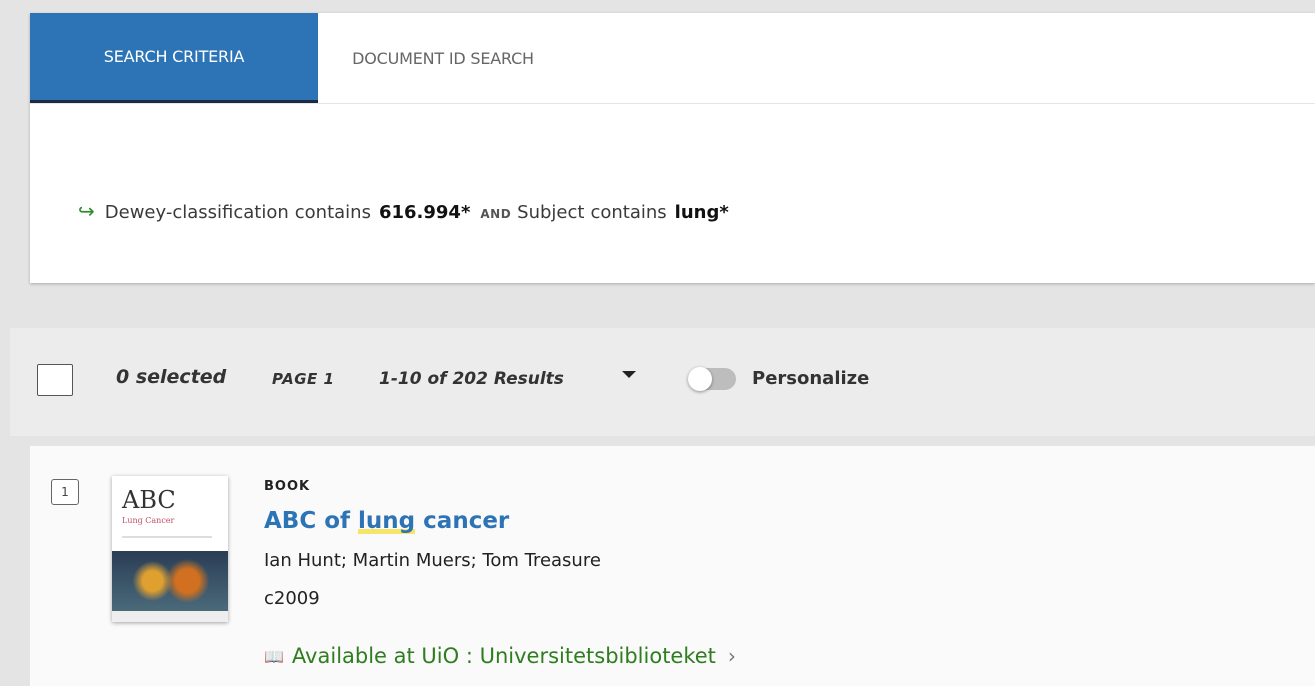  What do you see at coordinates (311, 521) in the screenshot?
I see `title-prefix: ABC of` at bounding box center [311, 521].